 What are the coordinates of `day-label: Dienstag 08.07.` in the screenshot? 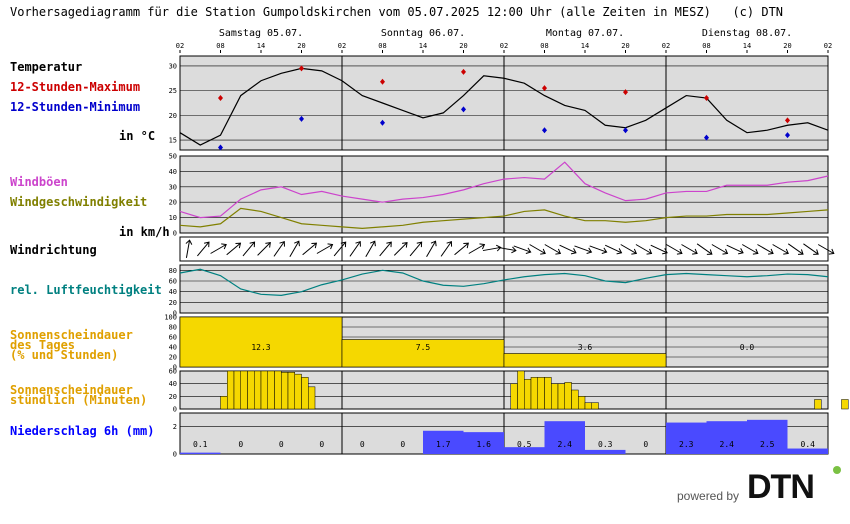 It's located at (747, 33).